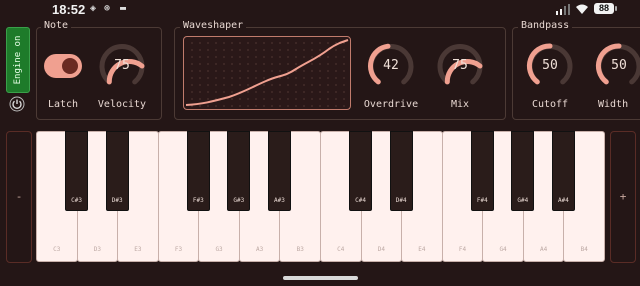 This screenshot has height=286, width=640. Describe the element at coordinates (623, 197) in the screenshot. I see `octave-up-button: +` at that location.